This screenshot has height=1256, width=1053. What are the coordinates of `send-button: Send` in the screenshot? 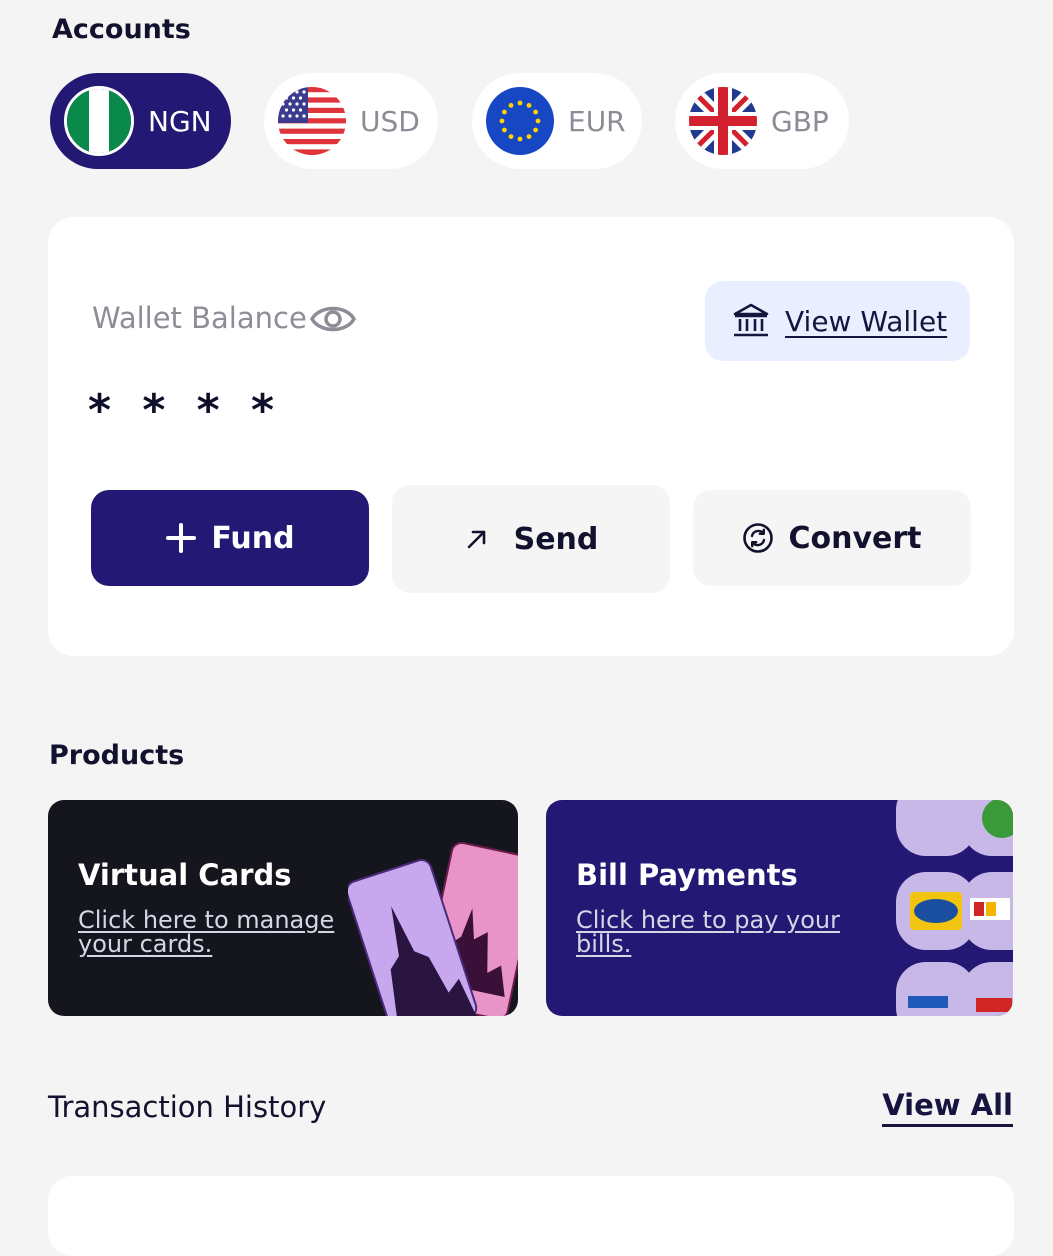 It's located at (531, 539).